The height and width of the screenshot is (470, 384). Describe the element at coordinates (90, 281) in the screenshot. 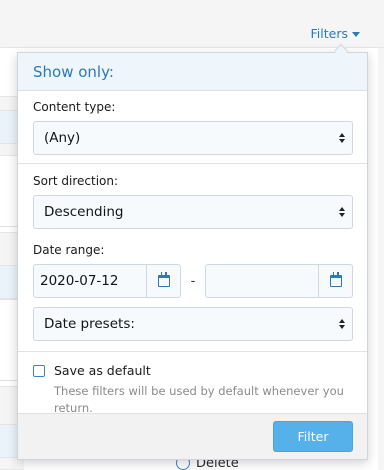

I see `date-start-value: 2020-07-12` at that location.